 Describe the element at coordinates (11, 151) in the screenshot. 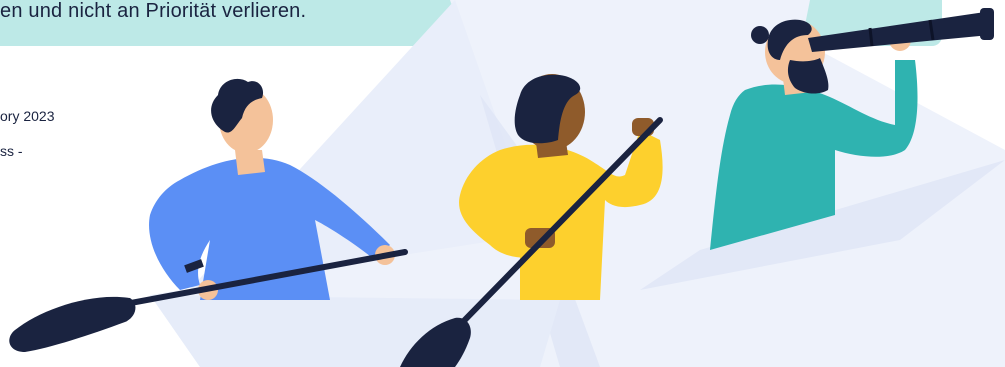

I see `post-category: ss -` at that location.